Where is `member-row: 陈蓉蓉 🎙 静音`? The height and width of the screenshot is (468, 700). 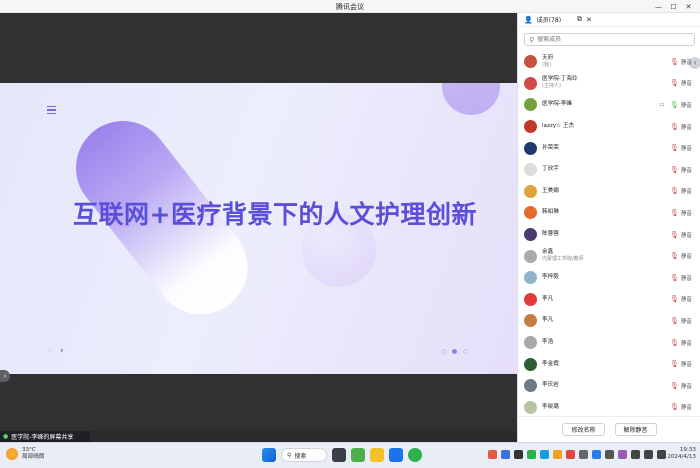
member-row: 陈蓉蓉 🎙 静音 is located at coordinates (609, 235).